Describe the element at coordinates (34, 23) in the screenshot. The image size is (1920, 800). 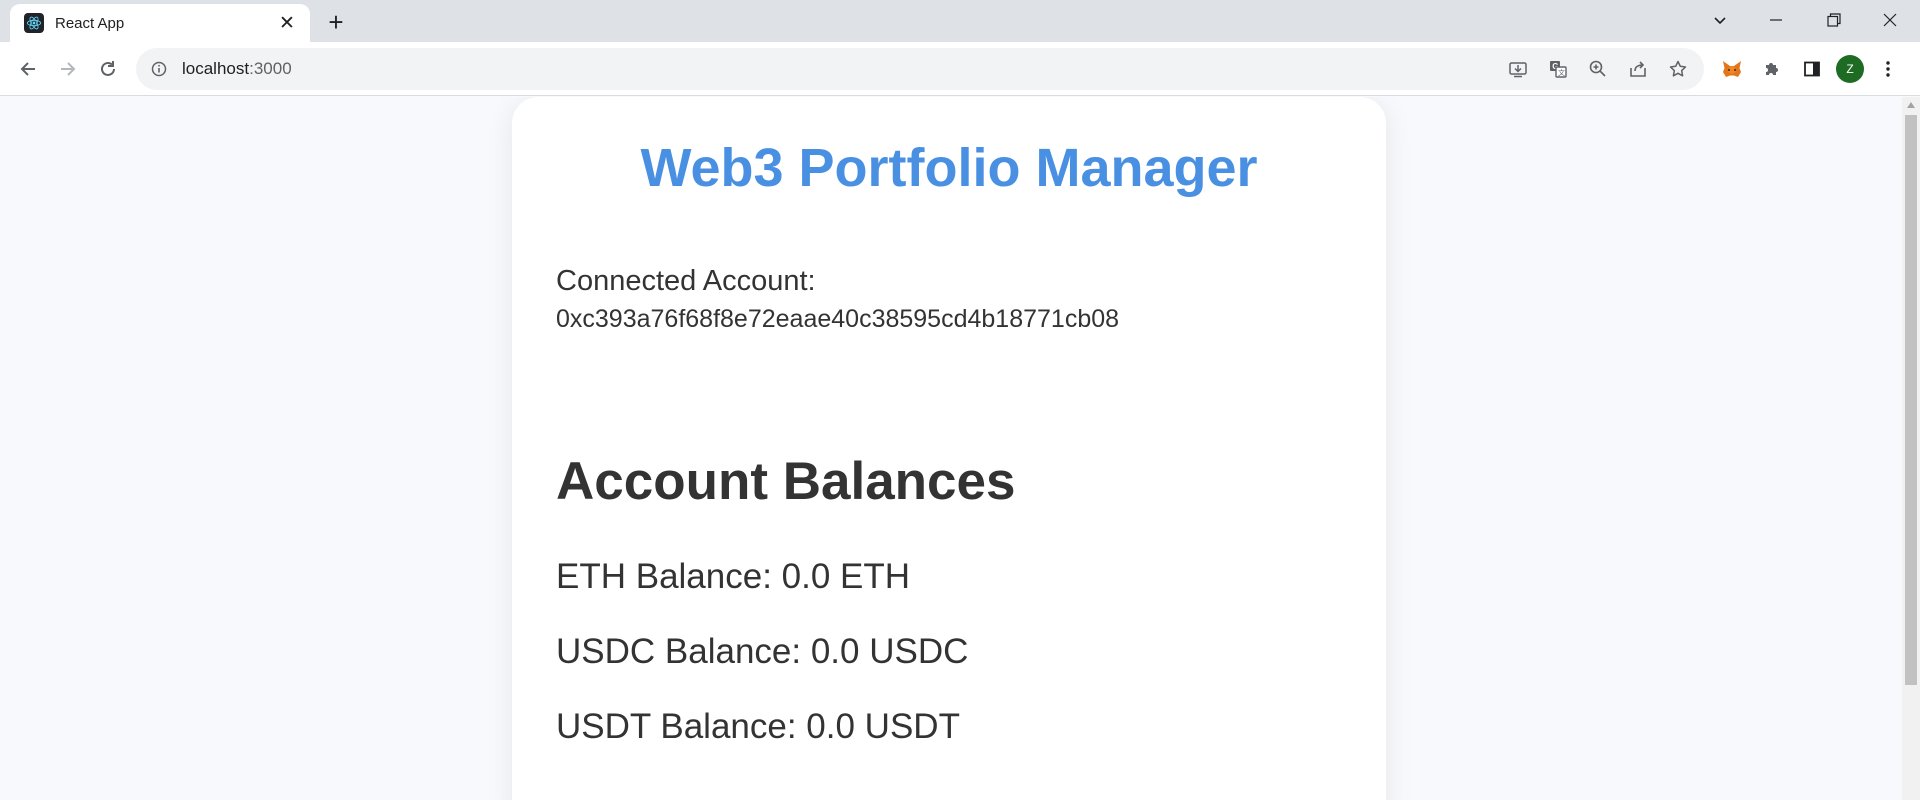
I see `react-logo-icon` at that location.